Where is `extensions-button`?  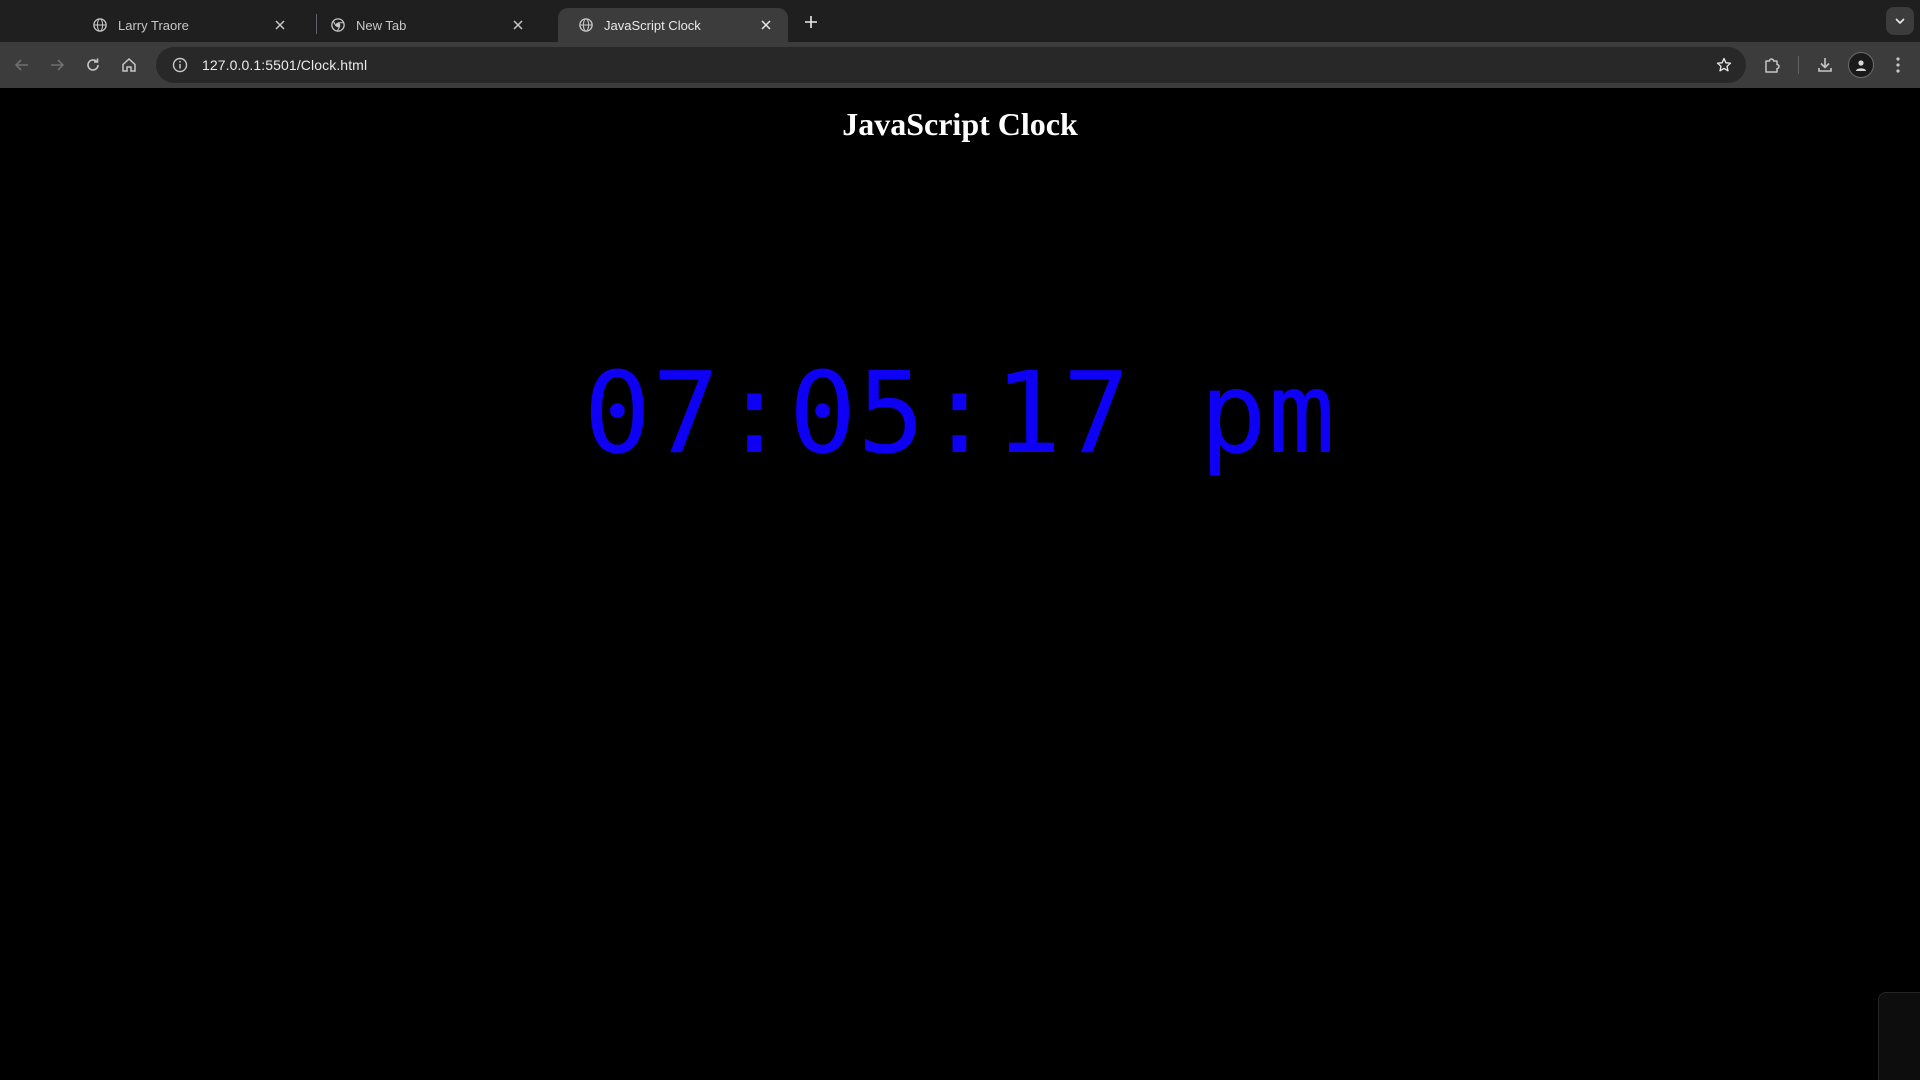
extensions-button is located at coordinates (1772, 65).